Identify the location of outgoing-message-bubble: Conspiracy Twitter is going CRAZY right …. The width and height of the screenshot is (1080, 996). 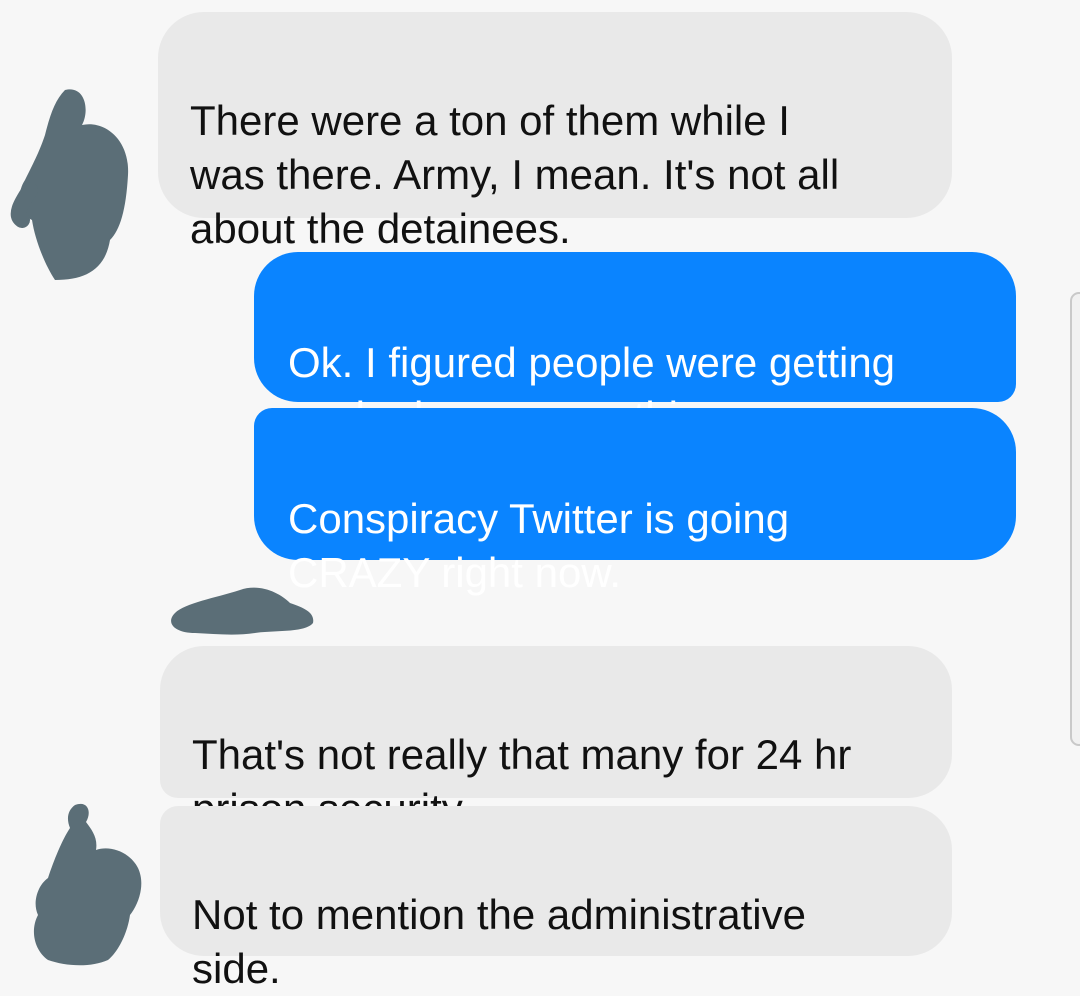
(635, 502).